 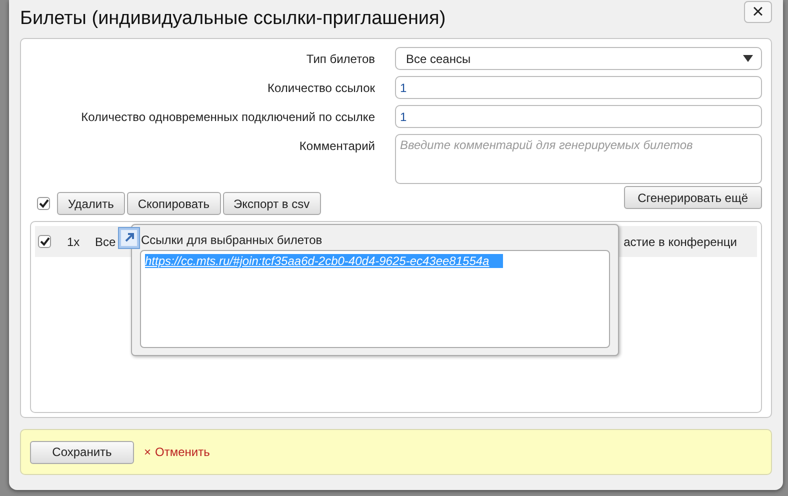 I want to click on ticket-type-select: Все сеансы, so click(x=578, y=58).